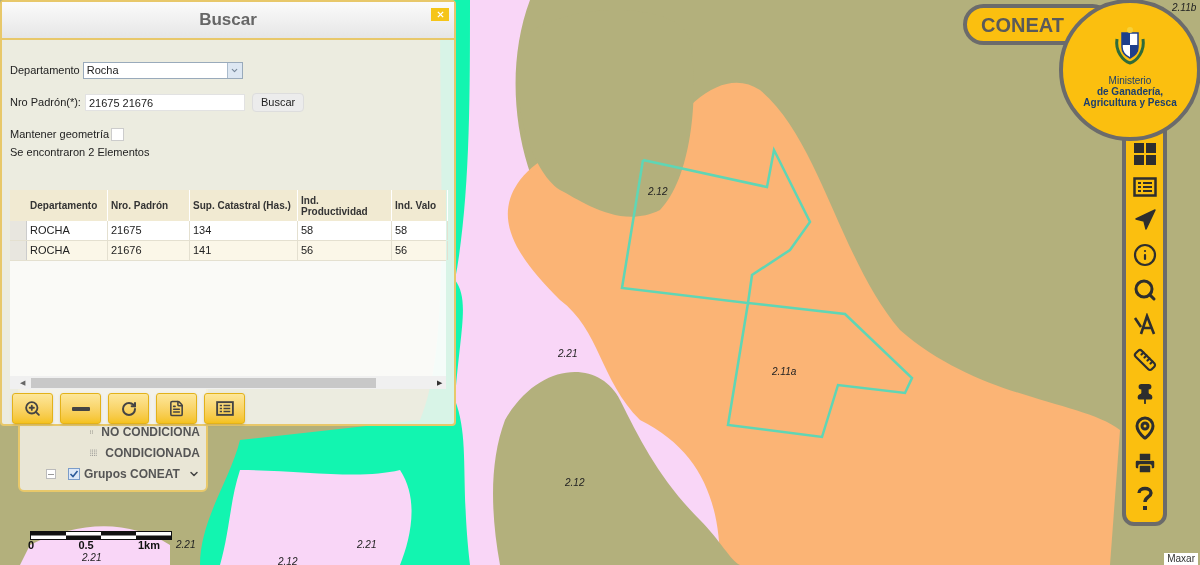  What do you see at coordinates (1130, 91) in the screenshot?
I see `ministry-name: de Ganadería,` at bounding box center [1130, 91].